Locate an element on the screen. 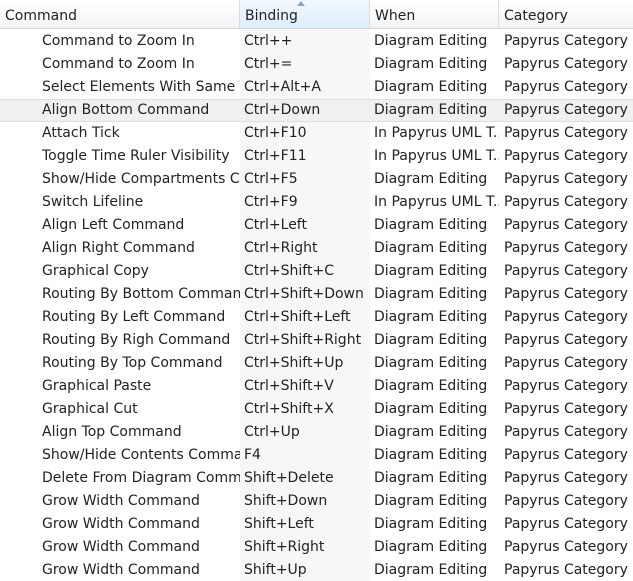 The width and height of the screenshot is (633, 581). cell-binding: Ctrl+Alt+A is located at coordinates (282, 87).